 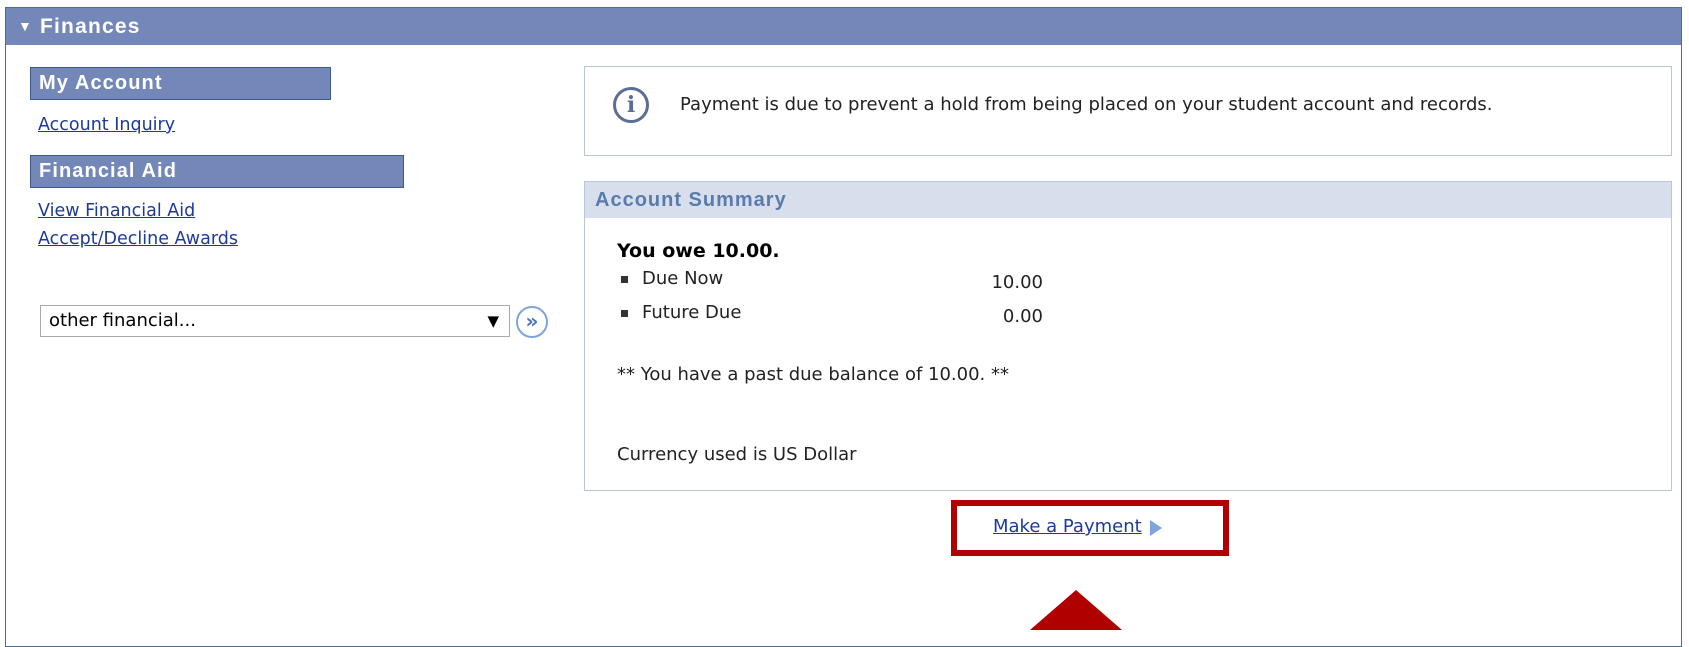 I want to click on list-item: Future Due, so click(x=681, y=312).